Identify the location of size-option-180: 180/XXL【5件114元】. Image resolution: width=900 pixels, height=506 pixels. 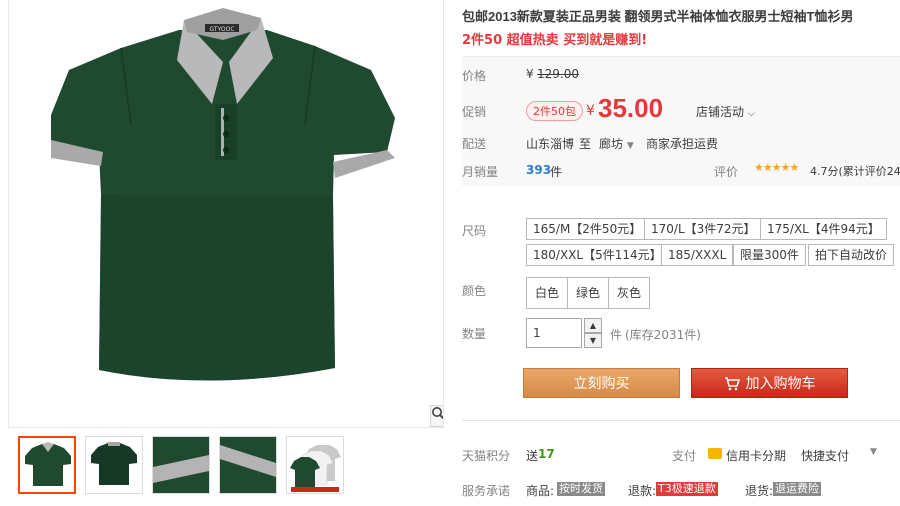
(597, 255).